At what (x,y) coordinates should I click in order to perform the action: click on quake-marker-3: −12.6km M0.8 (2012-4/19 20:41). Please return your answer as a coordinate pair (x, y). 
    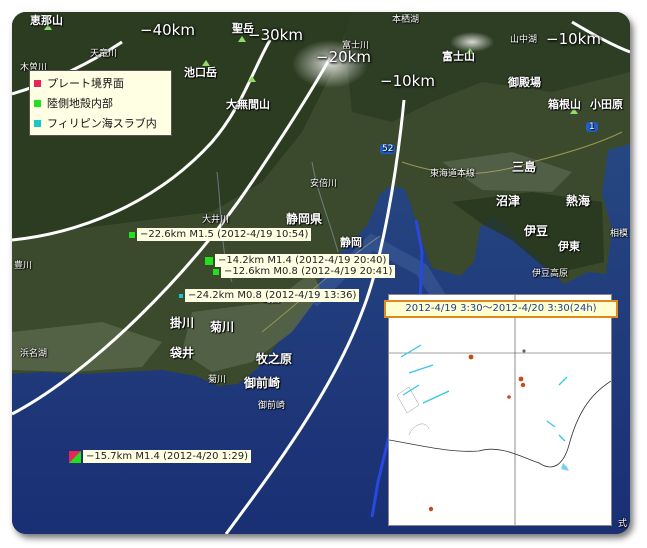
    Looking at the image, I should click on (304, 271).